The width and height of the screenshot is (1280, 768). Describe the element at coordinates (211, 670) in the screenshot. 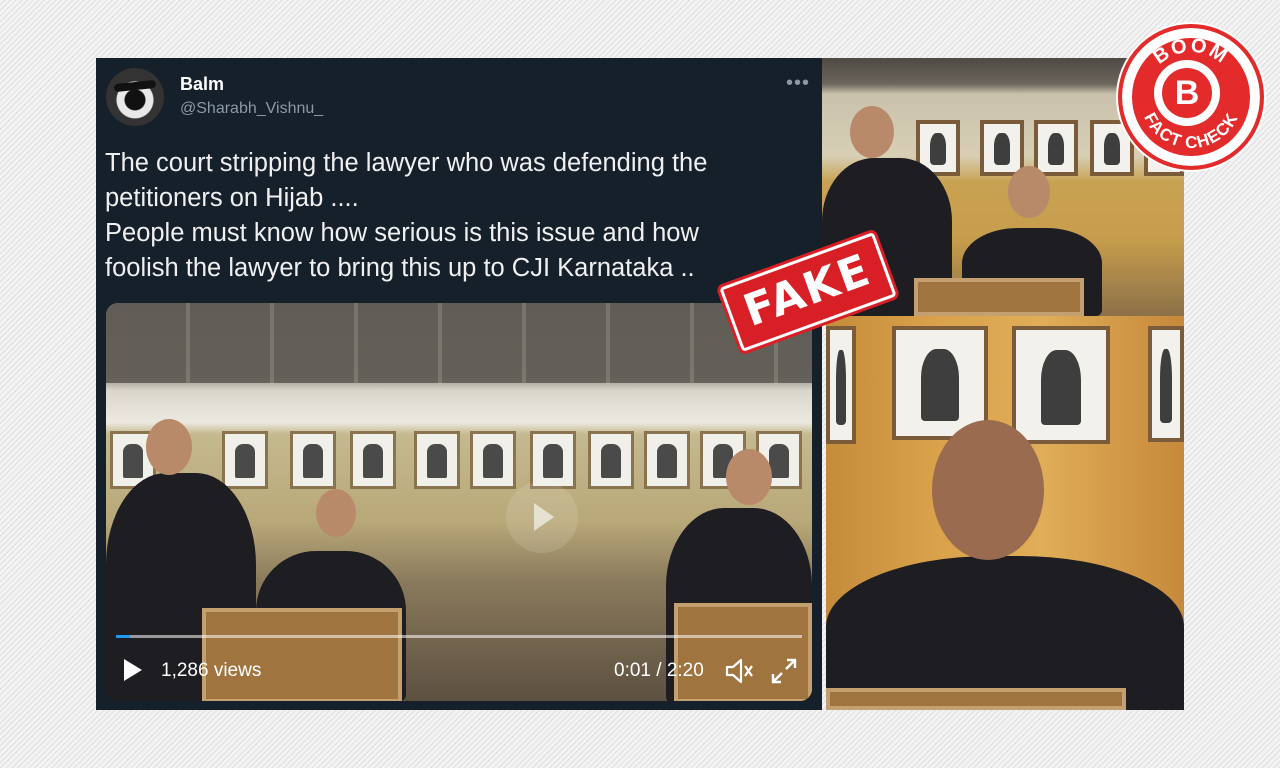

I see `view-count: 1,286 views` at that location.